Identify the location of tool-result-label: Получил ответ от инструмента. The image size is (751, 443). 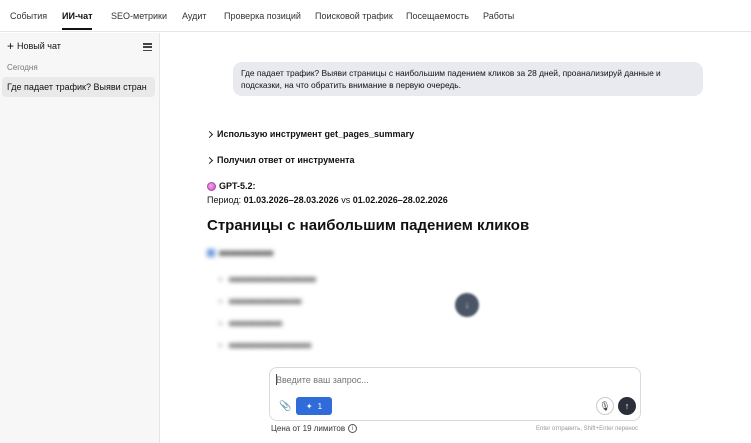
(286, 160).